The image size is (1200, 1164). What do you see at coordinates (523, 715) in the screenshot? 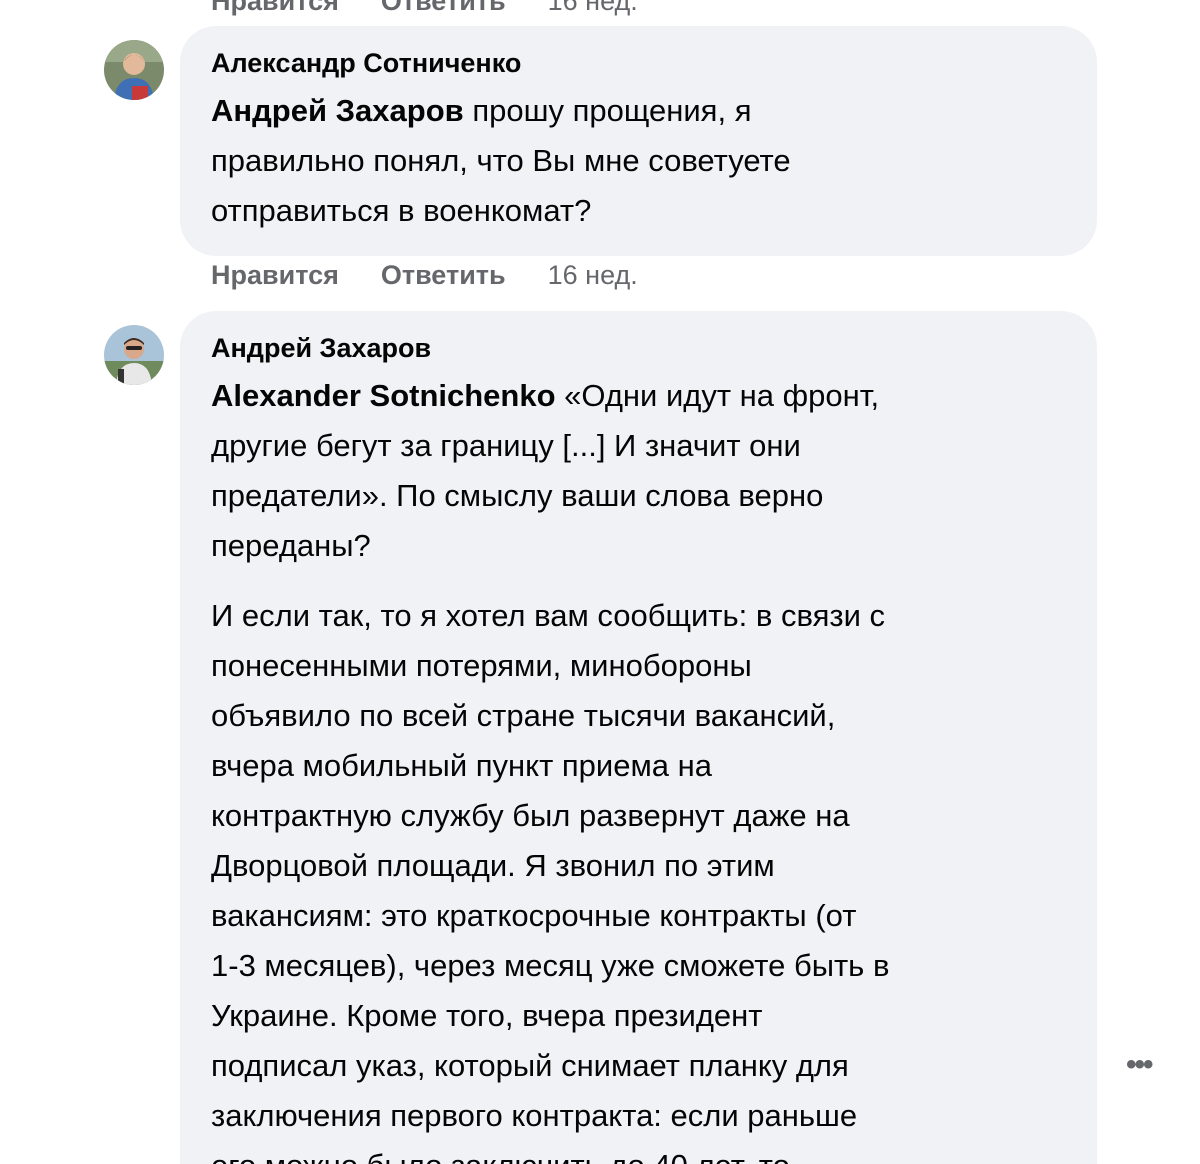
I see `comment-text-line: объявило по всей стране тысячи вакансий,` at bounding box center [523, 715].